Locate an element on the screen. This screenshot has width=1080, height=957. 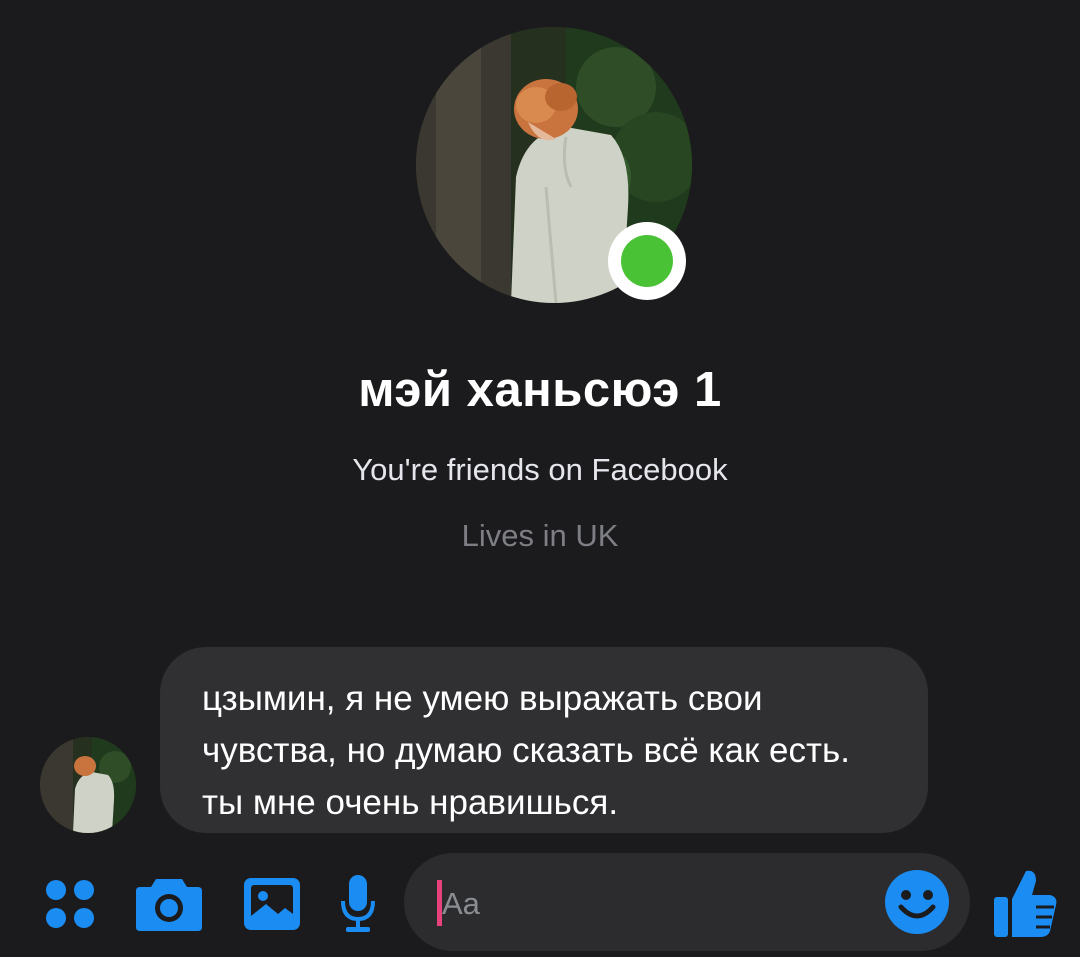
gallery-icon is located at coordinates (272, 904).